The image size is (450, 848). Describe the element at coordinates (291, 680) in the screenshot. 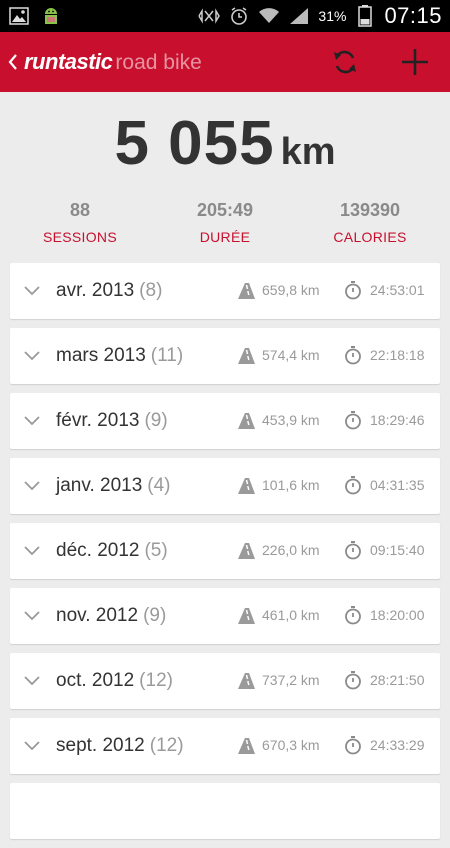

I see `month-distance: 737,2 km` at that location.